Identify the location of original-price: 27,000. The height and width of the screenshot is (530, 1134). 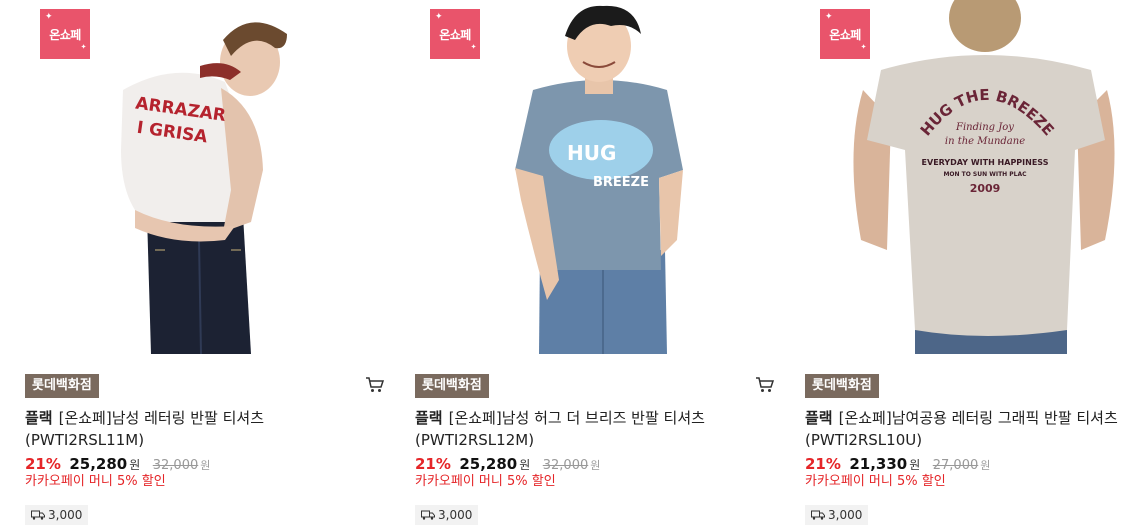
(955, 465).